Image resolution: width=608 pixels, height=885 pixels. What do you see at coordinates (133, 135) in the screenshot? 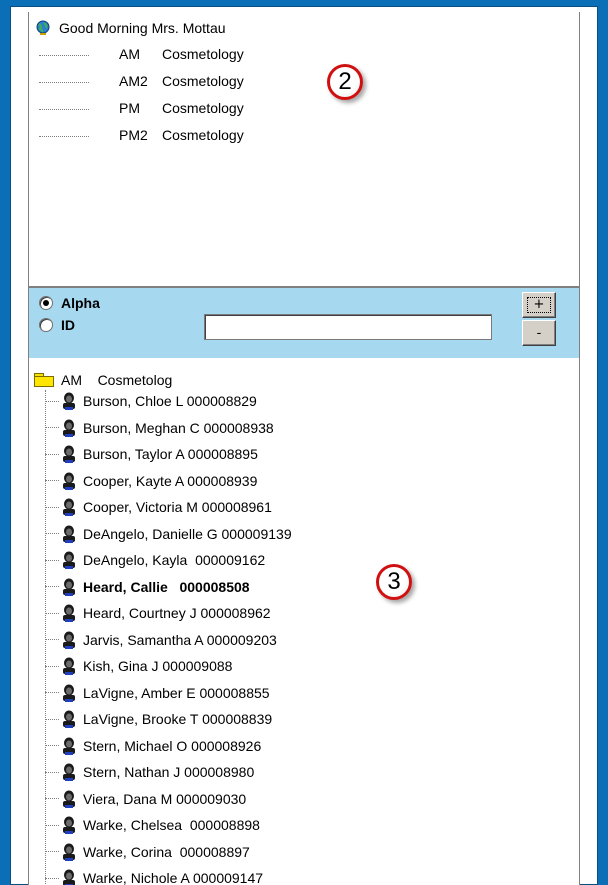
I see `class-code: PM2` at bounding box center [133, 135].